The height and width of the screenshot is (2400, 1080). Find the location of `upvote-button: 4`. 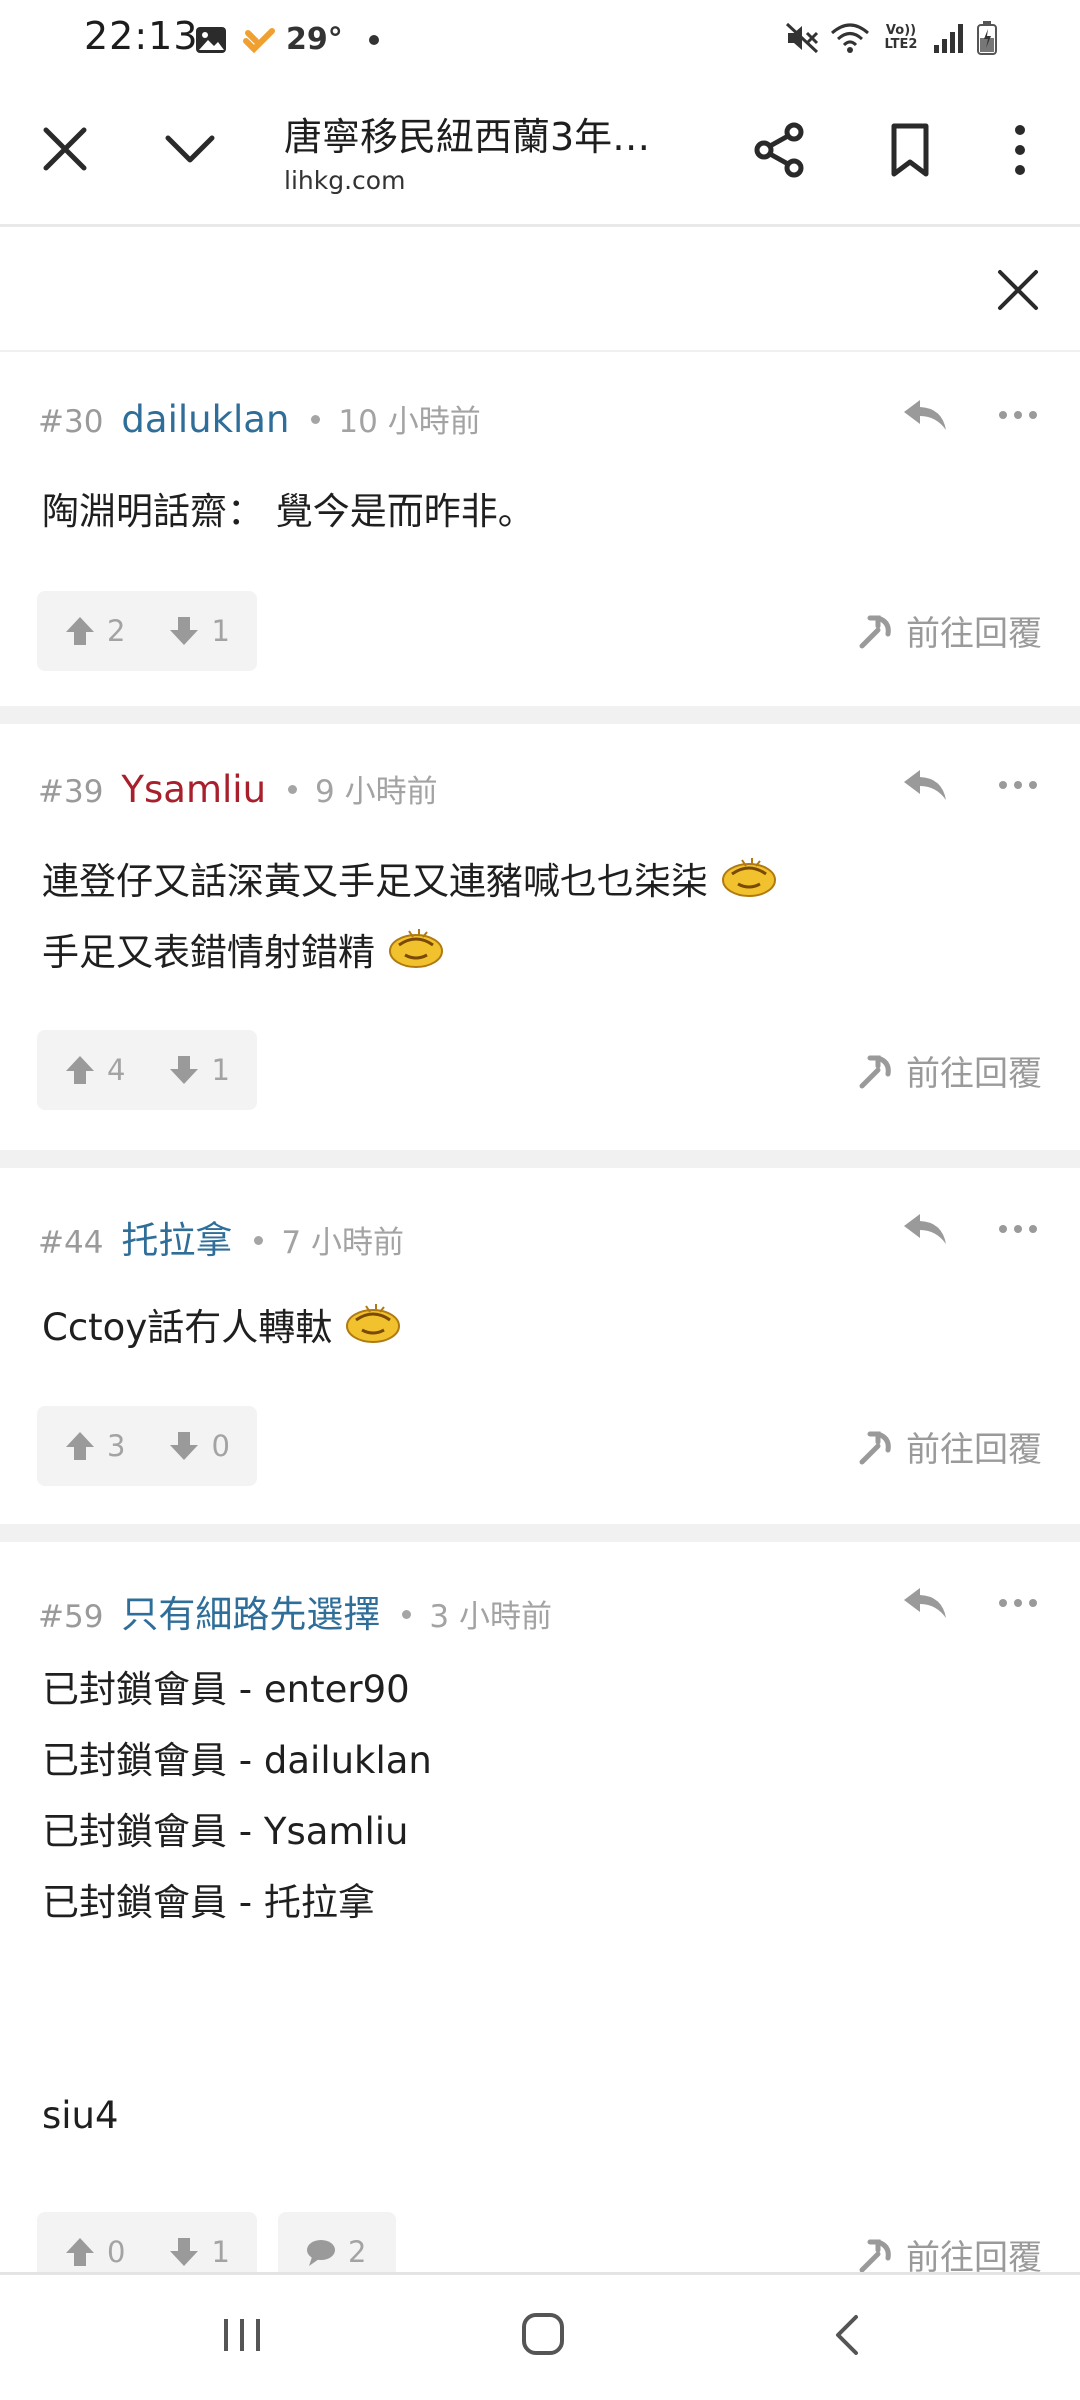

upvote-button: 4 is located at coordinates (94, 1070).